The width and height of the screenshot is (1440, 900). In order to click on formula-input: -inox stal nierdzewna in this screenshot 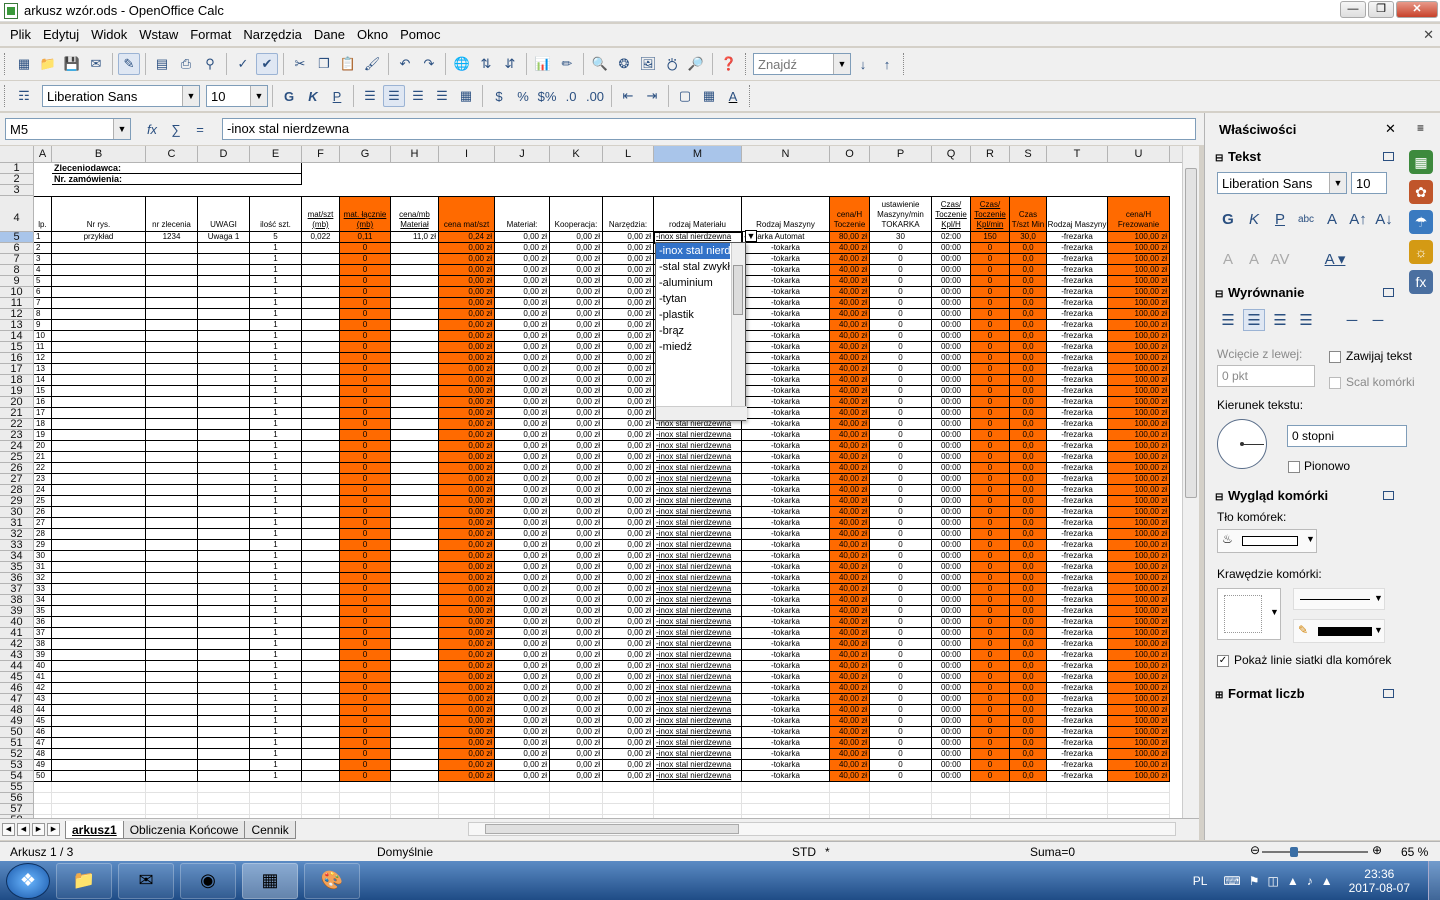, I will do `click(709, 129)`.